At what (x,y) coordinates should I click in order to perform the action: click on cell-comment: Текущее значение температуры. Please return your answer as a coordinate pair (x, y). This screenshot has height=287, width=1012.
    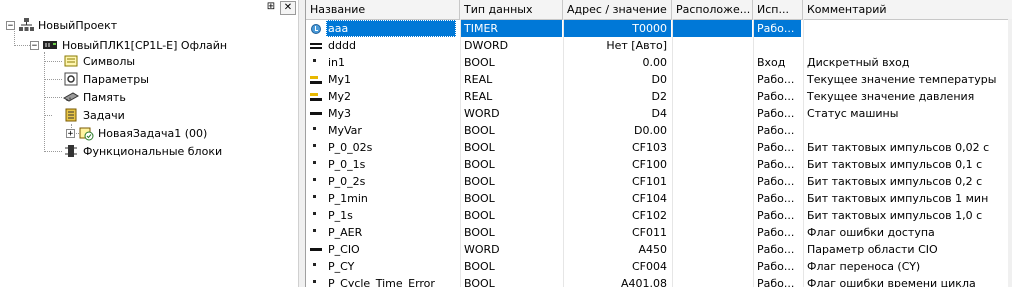
    Looking at the image, I should click on (907, 79).